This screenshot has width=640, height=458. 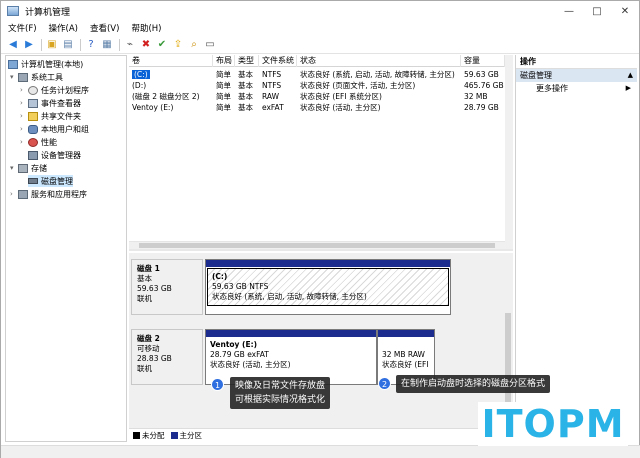 What do you see at coordinates (167, 287) in the screenshot?
I see `disk-1-label: 磁盘 1 基本 59.63 GB 联机` at bounding box center [167, 287].